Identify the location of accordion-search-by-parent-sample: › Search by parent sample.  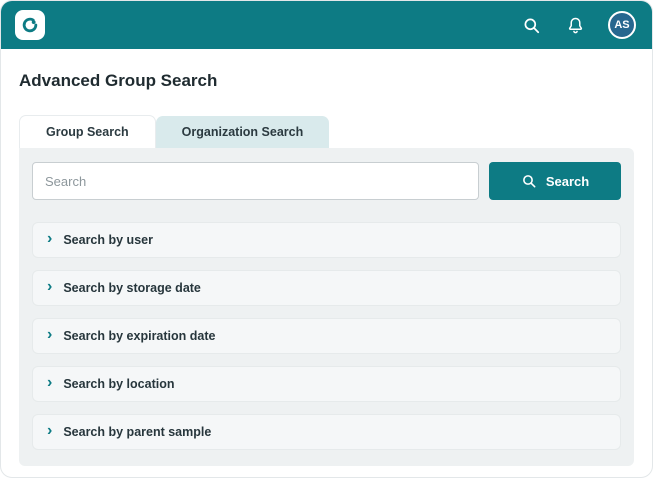
(326, 432).